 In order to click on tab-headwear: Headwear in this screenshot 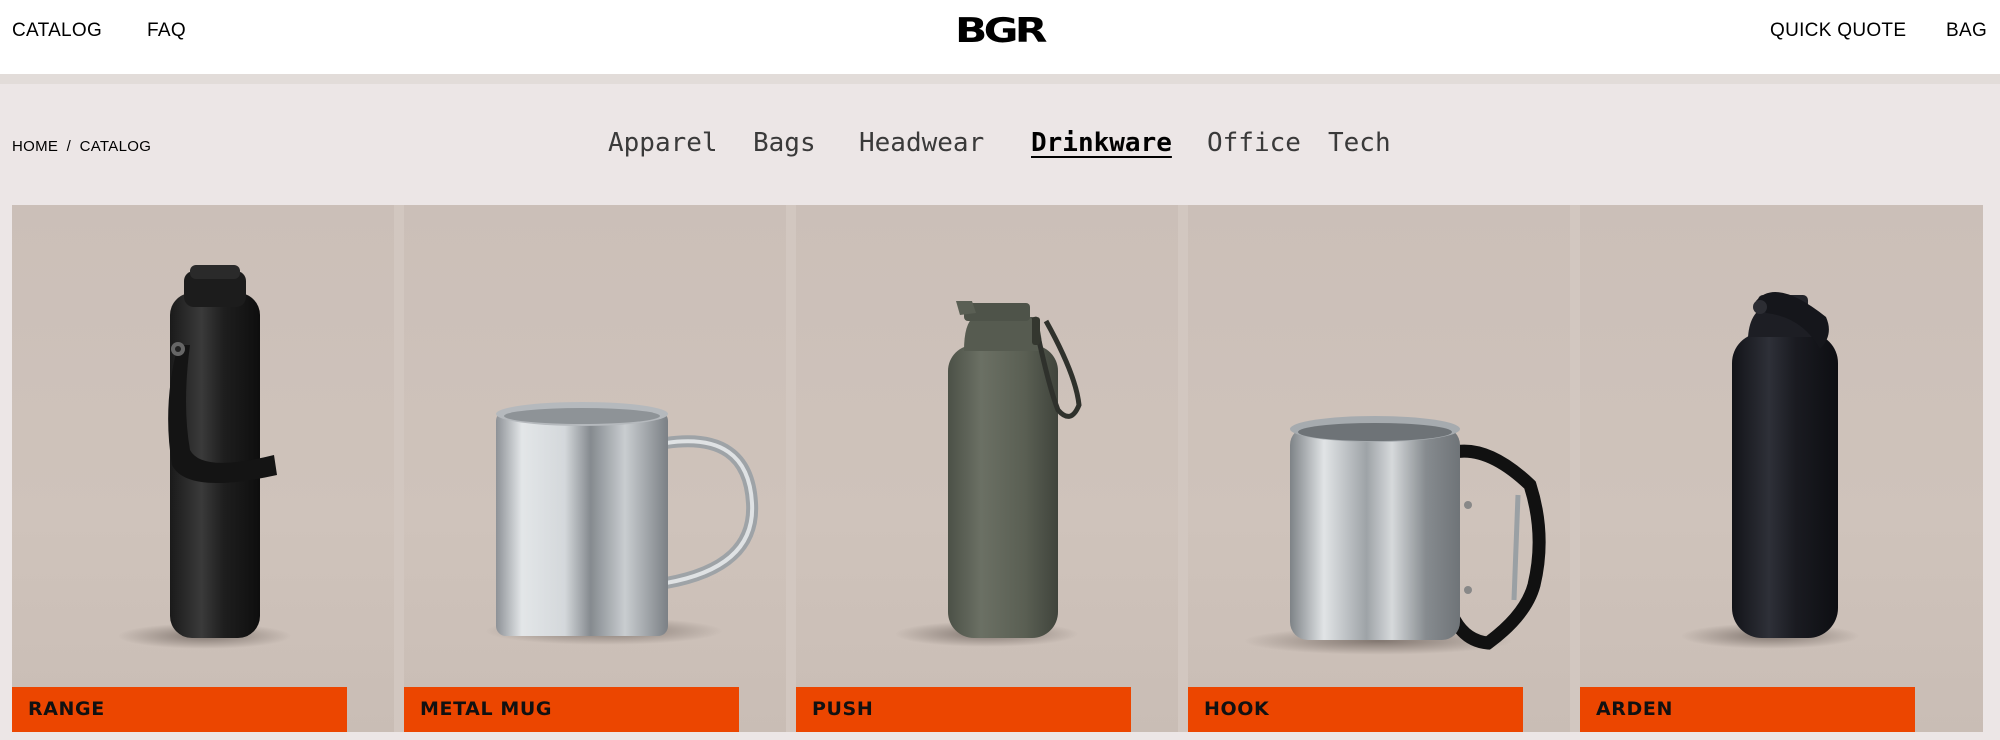, I will do `click(921, 143)`.